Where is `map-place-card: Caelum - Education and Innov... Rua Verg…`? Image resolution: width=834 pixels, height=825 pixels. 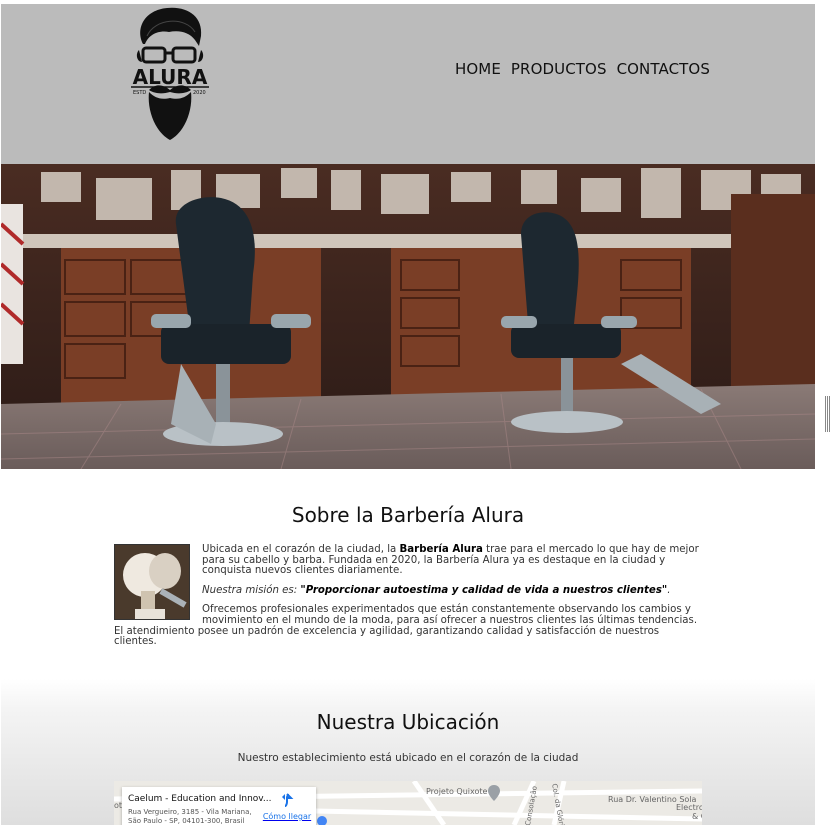 map-place-card: Caelum - Education and Innov... Rua Verg… is located at coordinates (219, 806).